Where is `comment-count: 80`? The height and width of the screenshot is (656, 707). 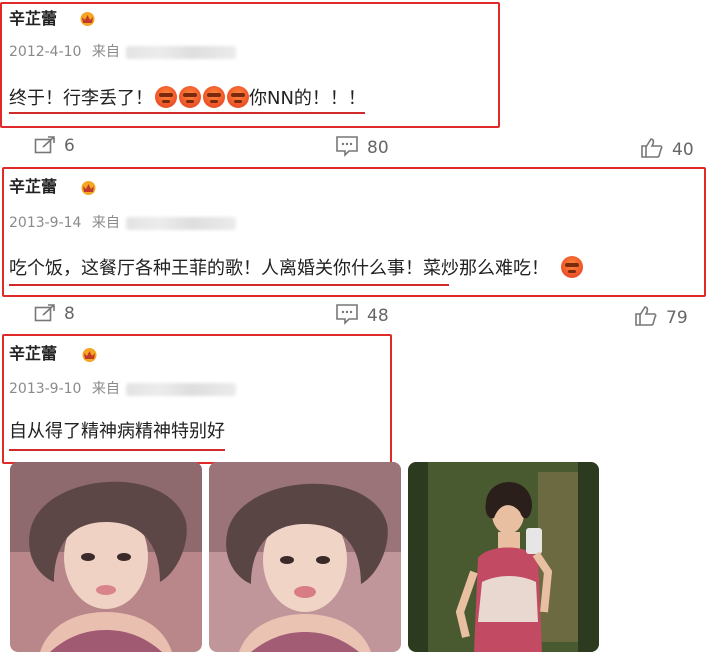
comment-count: 80 is located at coordinates (378, 148).